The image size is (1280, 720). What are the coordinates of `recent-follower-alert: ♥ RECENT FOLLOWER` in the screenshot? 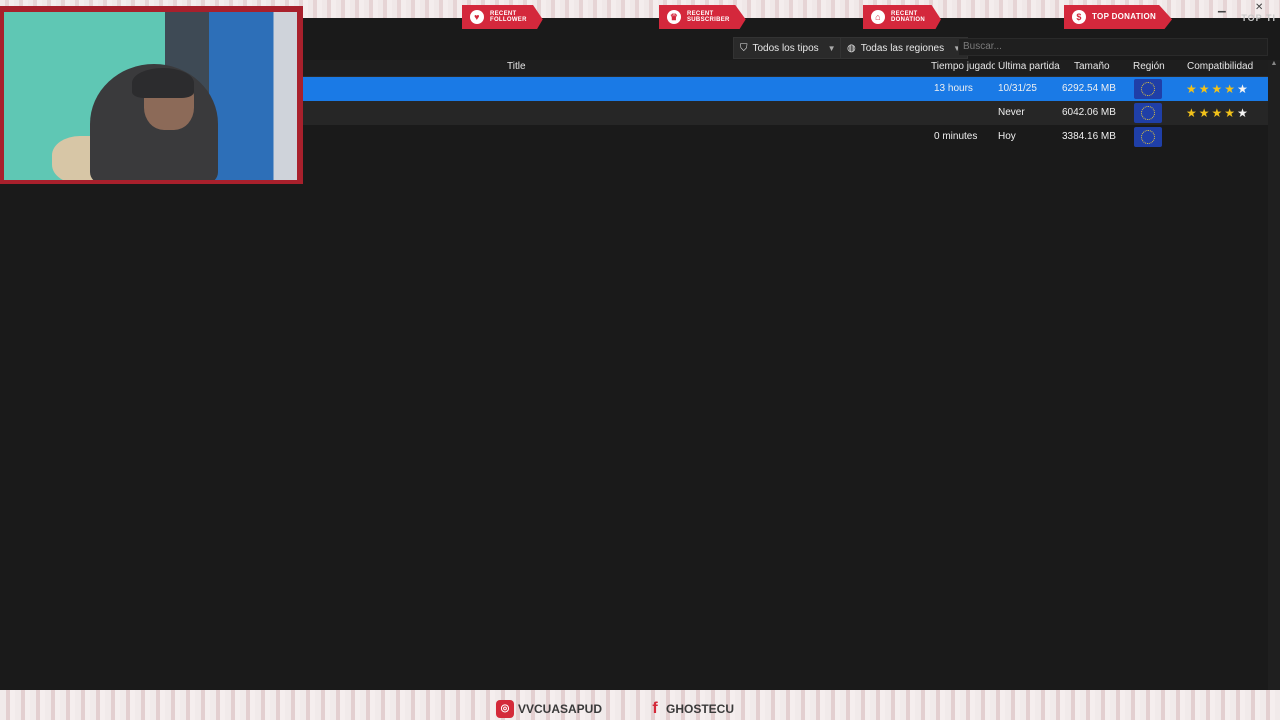 It's located at (502, 17).